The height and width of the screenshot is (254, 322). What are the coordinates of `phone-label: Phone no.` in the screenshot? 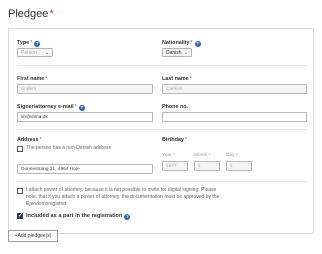 It's located at (175, 107).